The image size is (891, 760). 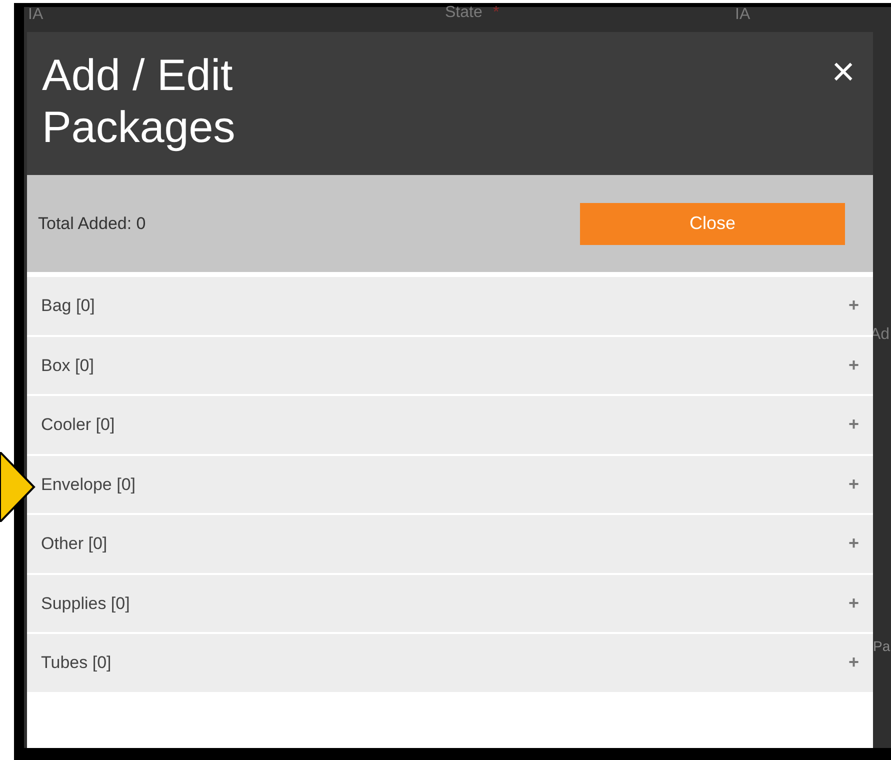 I want to click on package-type-row: Tubes [0] +, so click(x=450, y=663).